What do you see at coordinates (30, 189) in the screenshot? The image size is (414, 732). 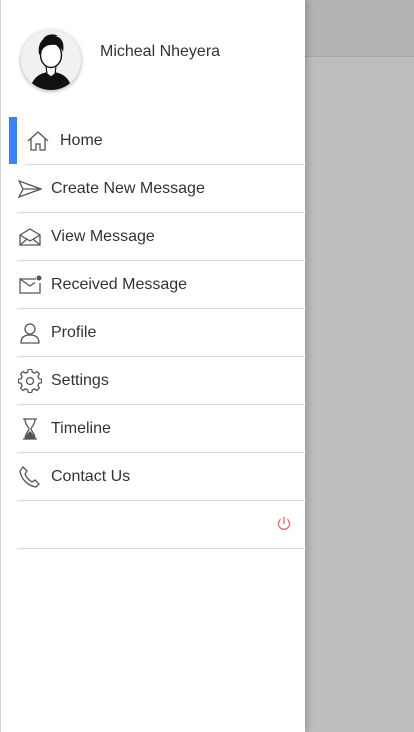 I see `send-icon` at bounding box center [30, 189].